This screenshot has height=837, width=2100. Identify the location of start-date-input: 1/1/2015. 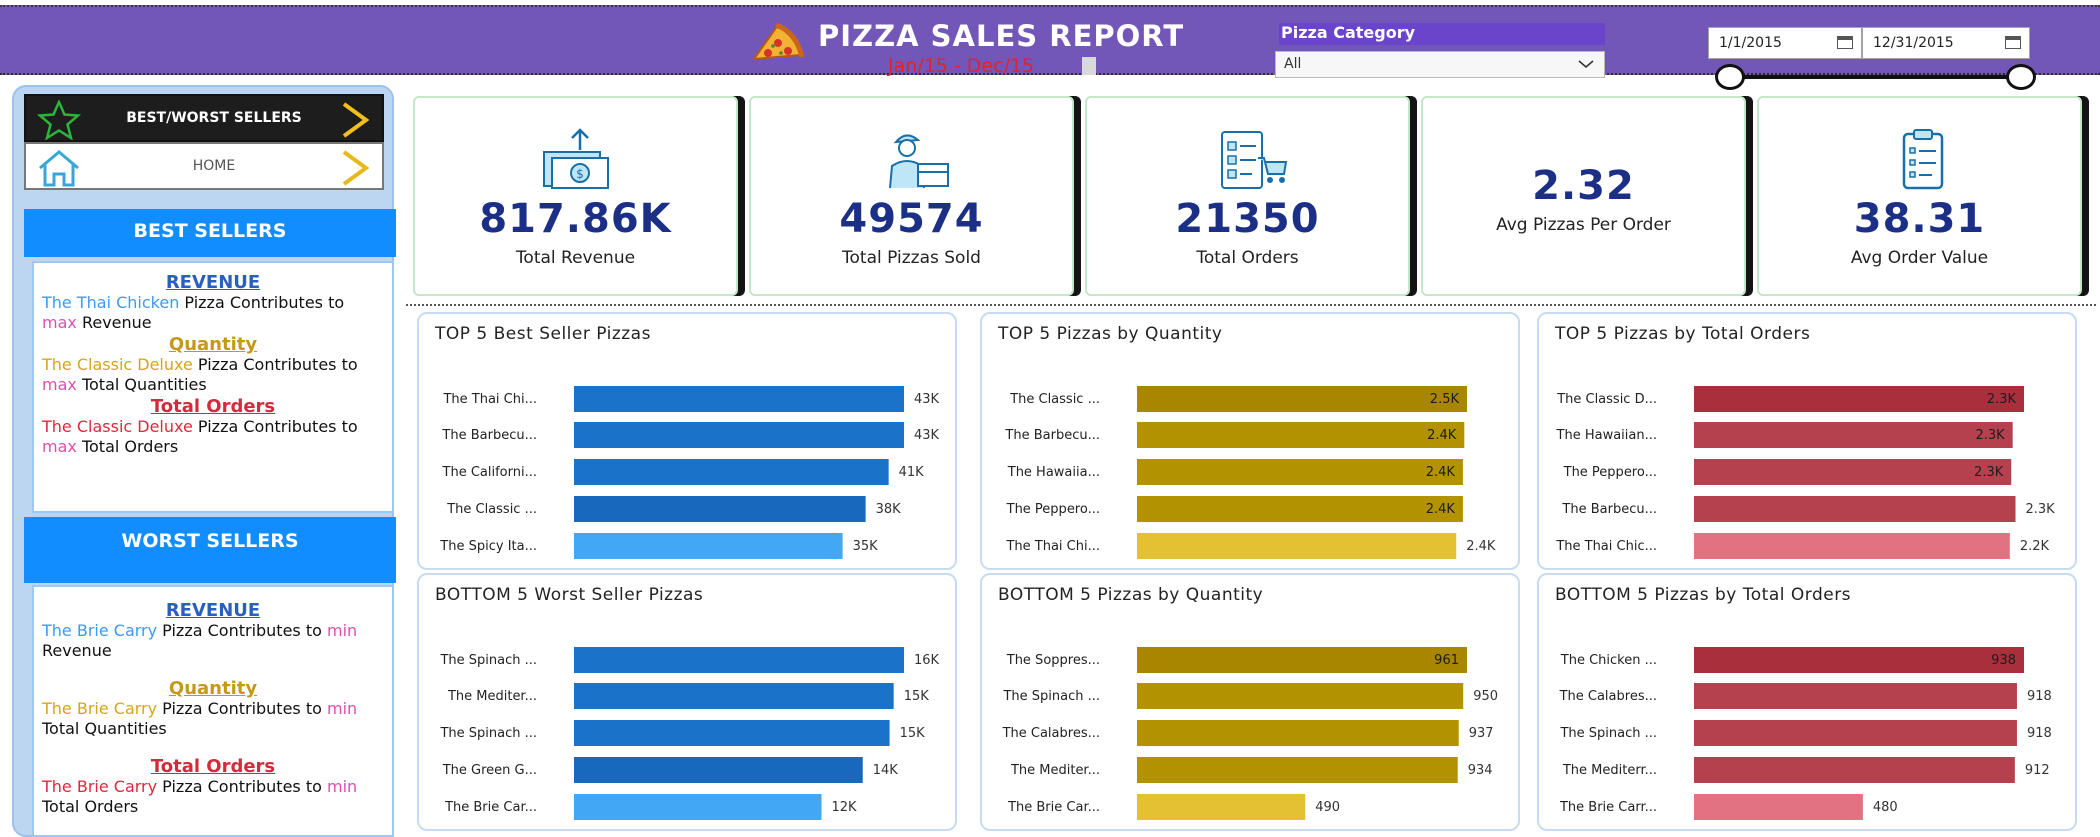
(1785, 43).